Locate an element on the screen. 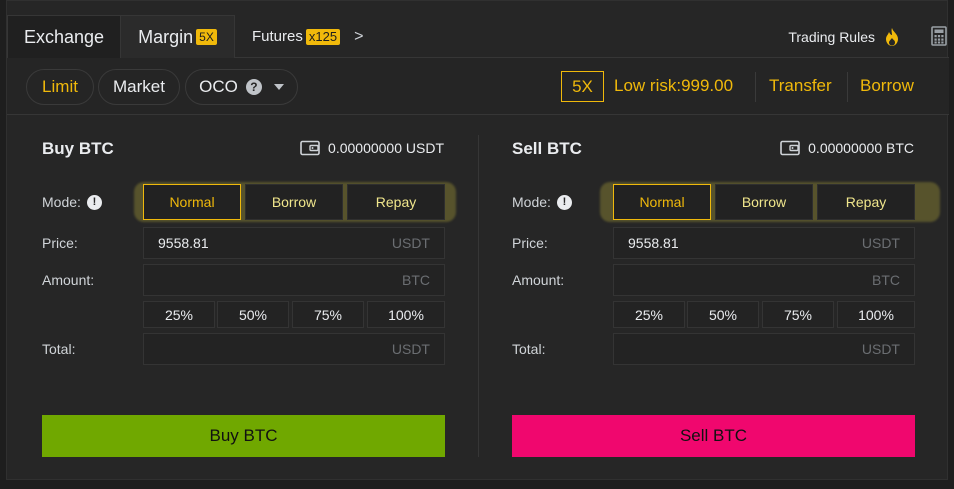 The width and height of the screenshot is (954, 489). oco-label: OCO is located at coordinates (218, 86).